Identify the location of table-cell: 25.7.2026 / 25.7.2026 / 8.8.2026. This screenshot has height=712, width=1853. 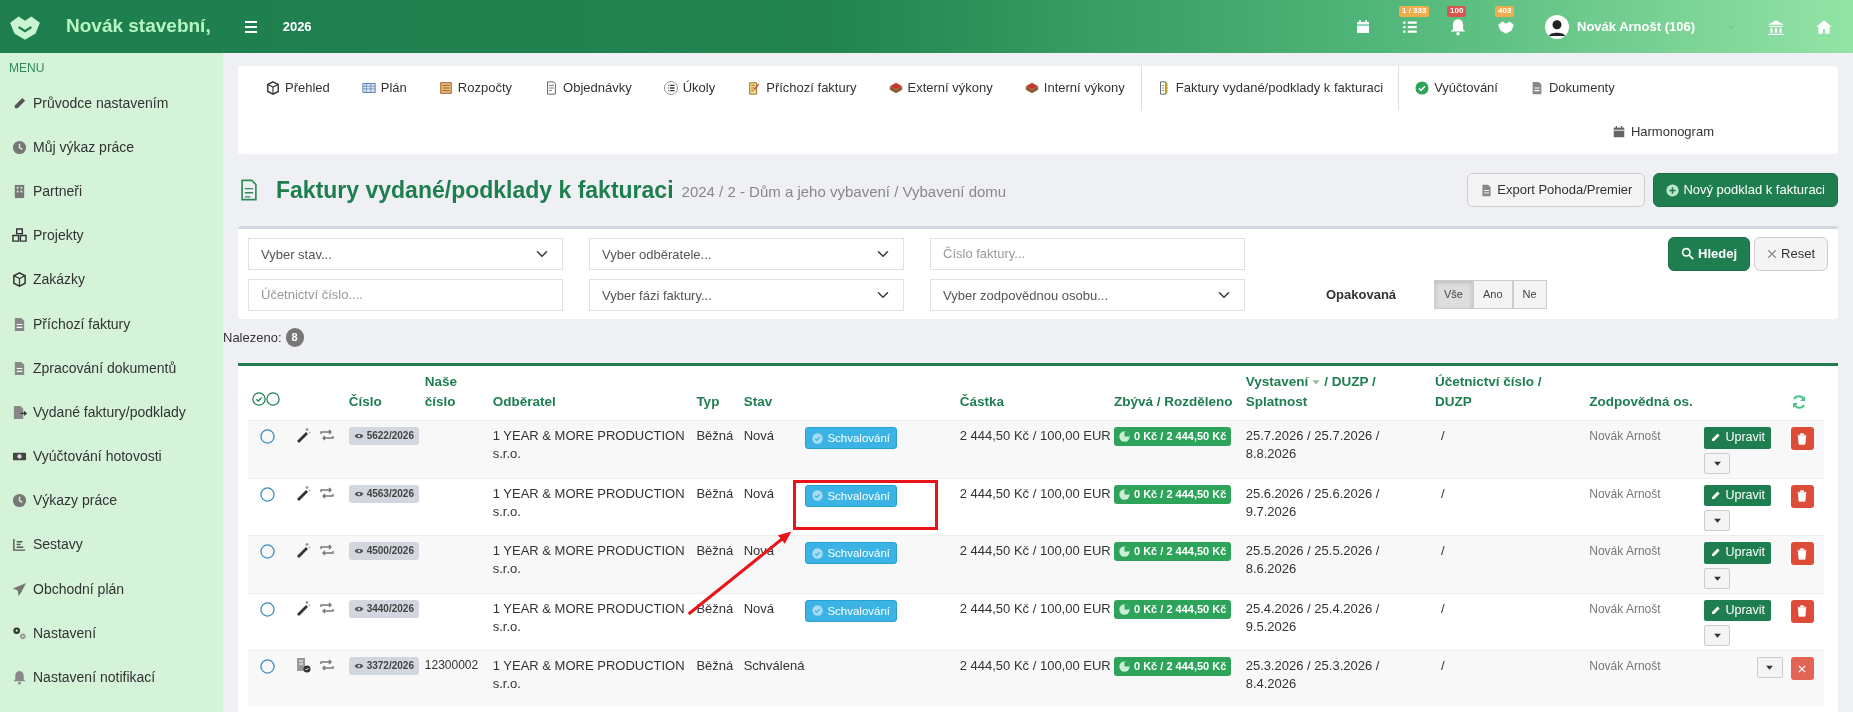
(1312, 445).